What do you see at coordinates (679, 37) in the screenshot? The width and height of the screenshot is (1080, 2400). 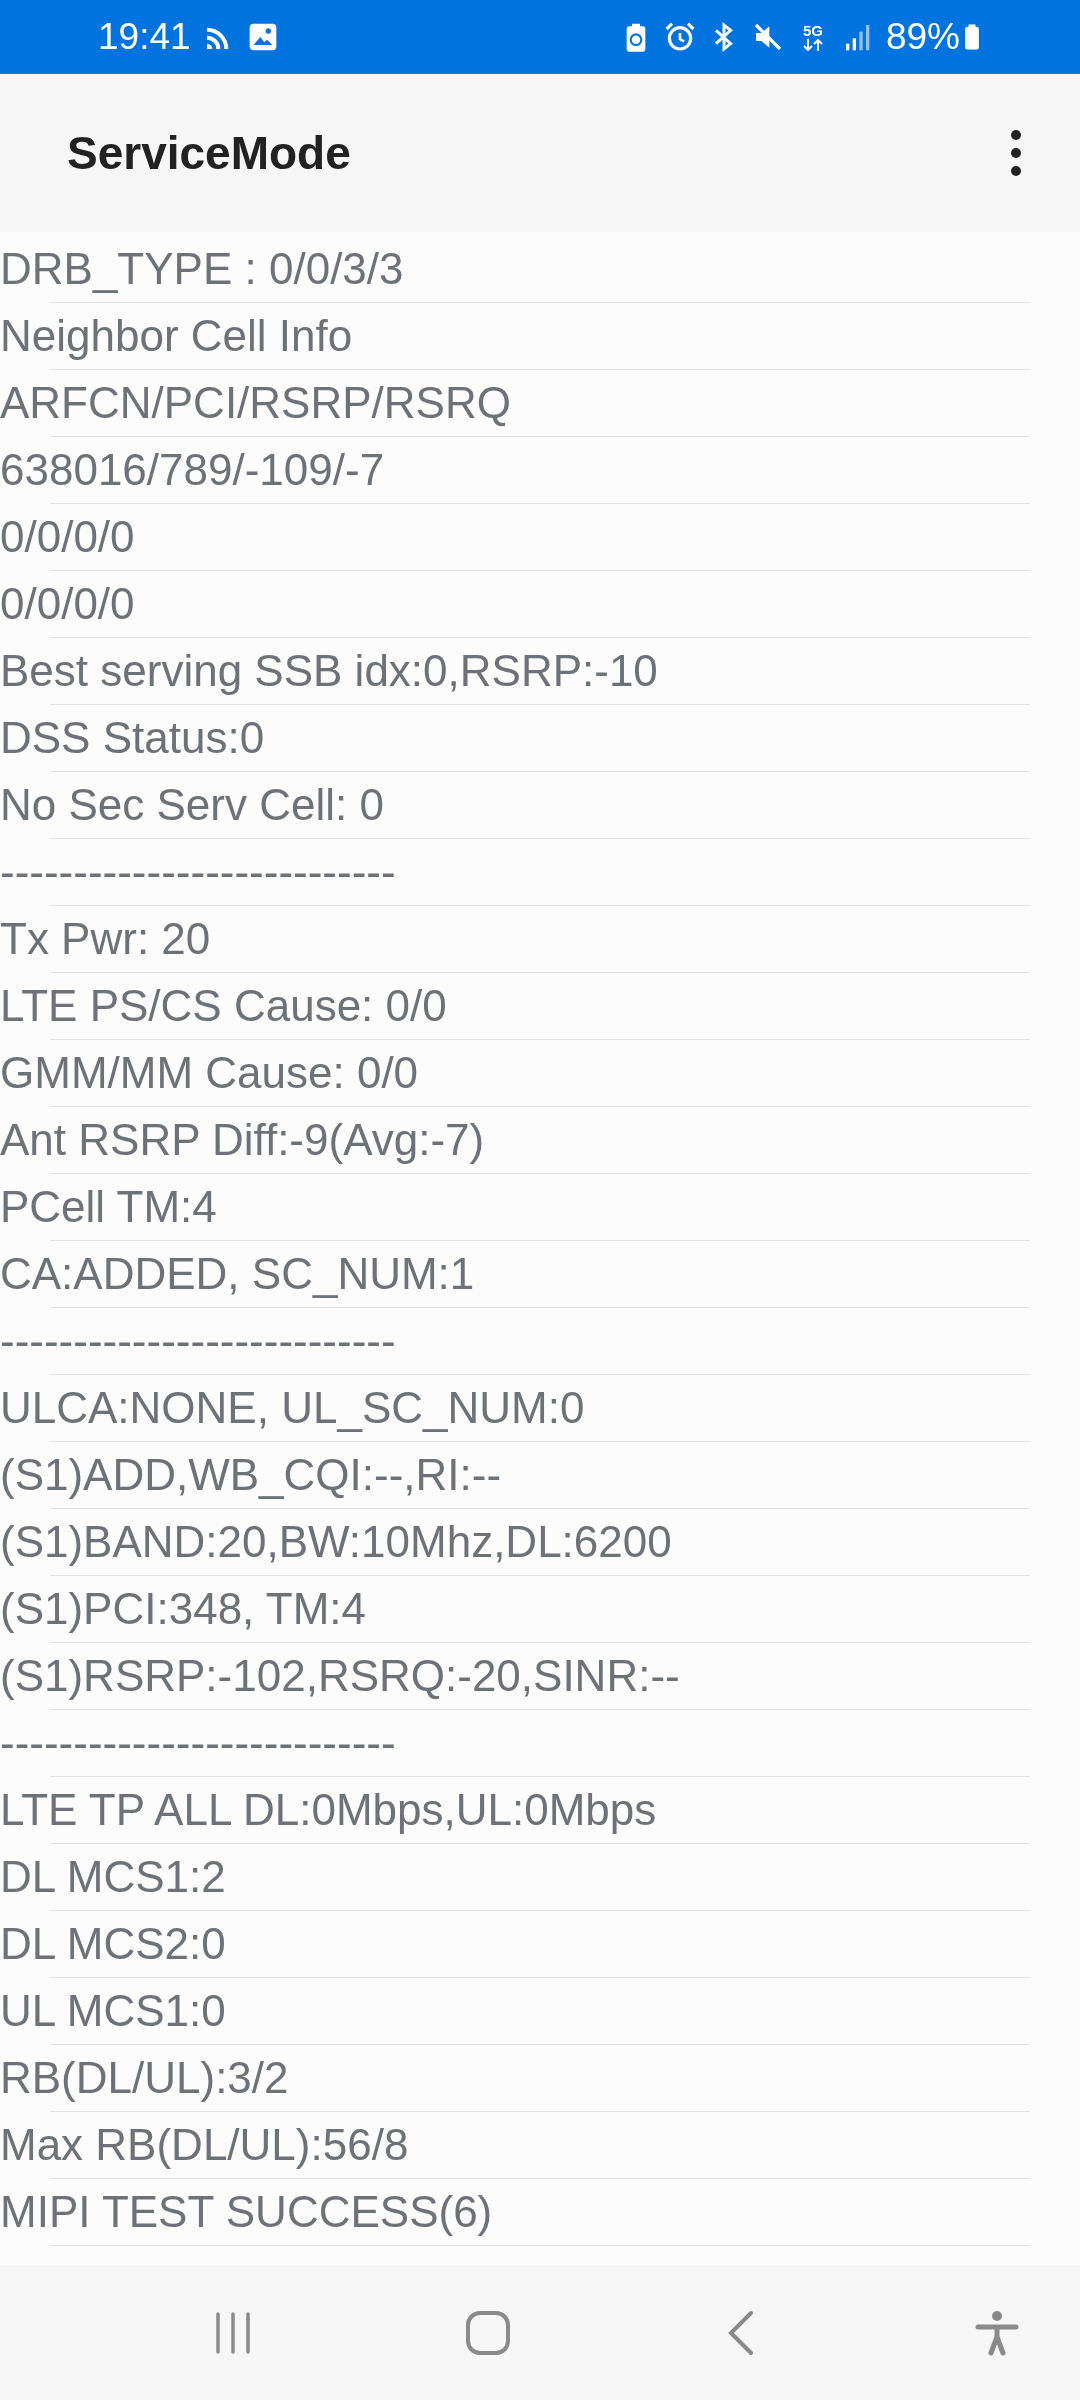 I see `alarm-icon` at bounding box center [679, 37].